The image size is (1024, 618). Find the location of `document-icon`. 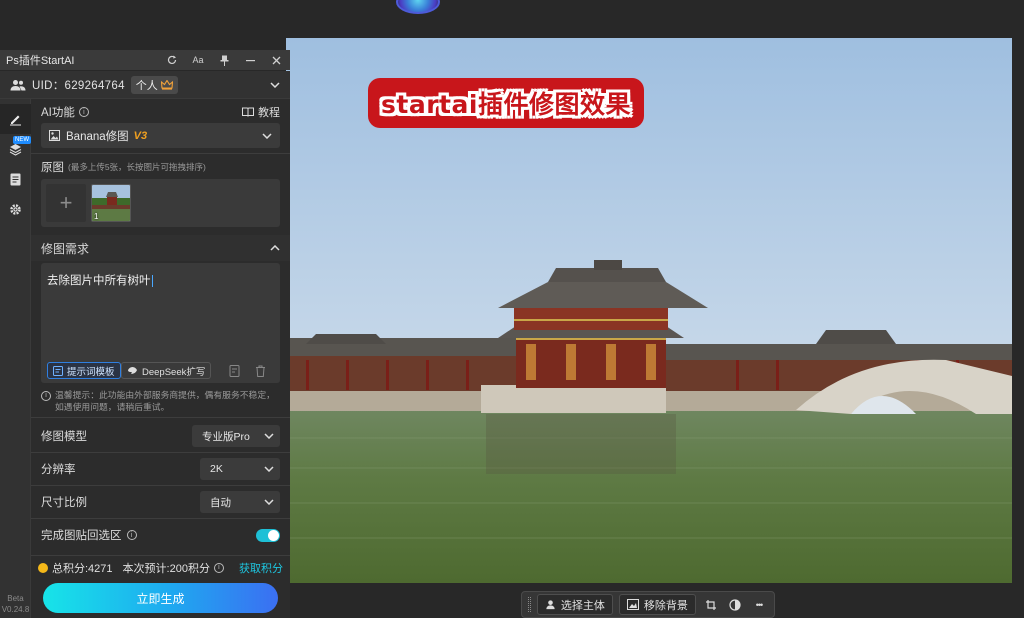

document-icon is located at coordinates (15, 179).